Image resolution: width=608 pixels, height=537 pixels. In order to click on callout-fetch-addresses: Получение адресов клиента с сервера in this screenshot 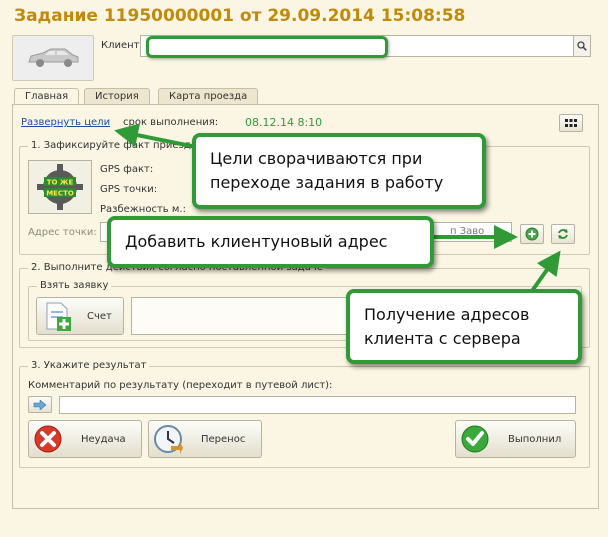, I will do `click(464, 326)`.